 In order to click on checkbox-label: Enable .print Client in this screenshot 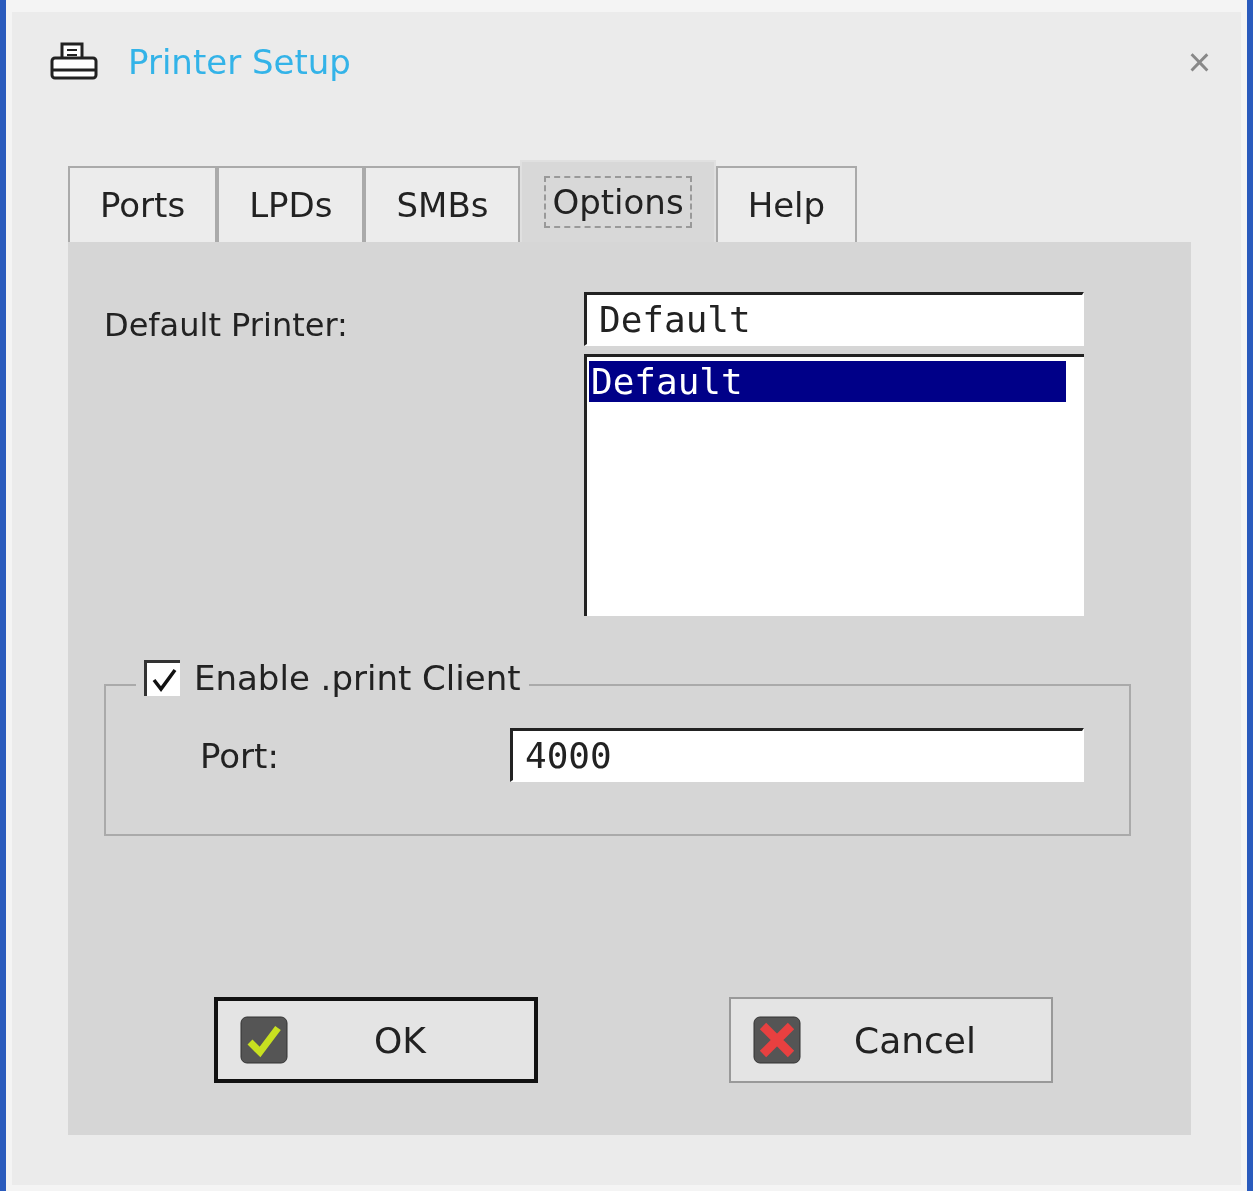, I will do `click(357, 678)`.